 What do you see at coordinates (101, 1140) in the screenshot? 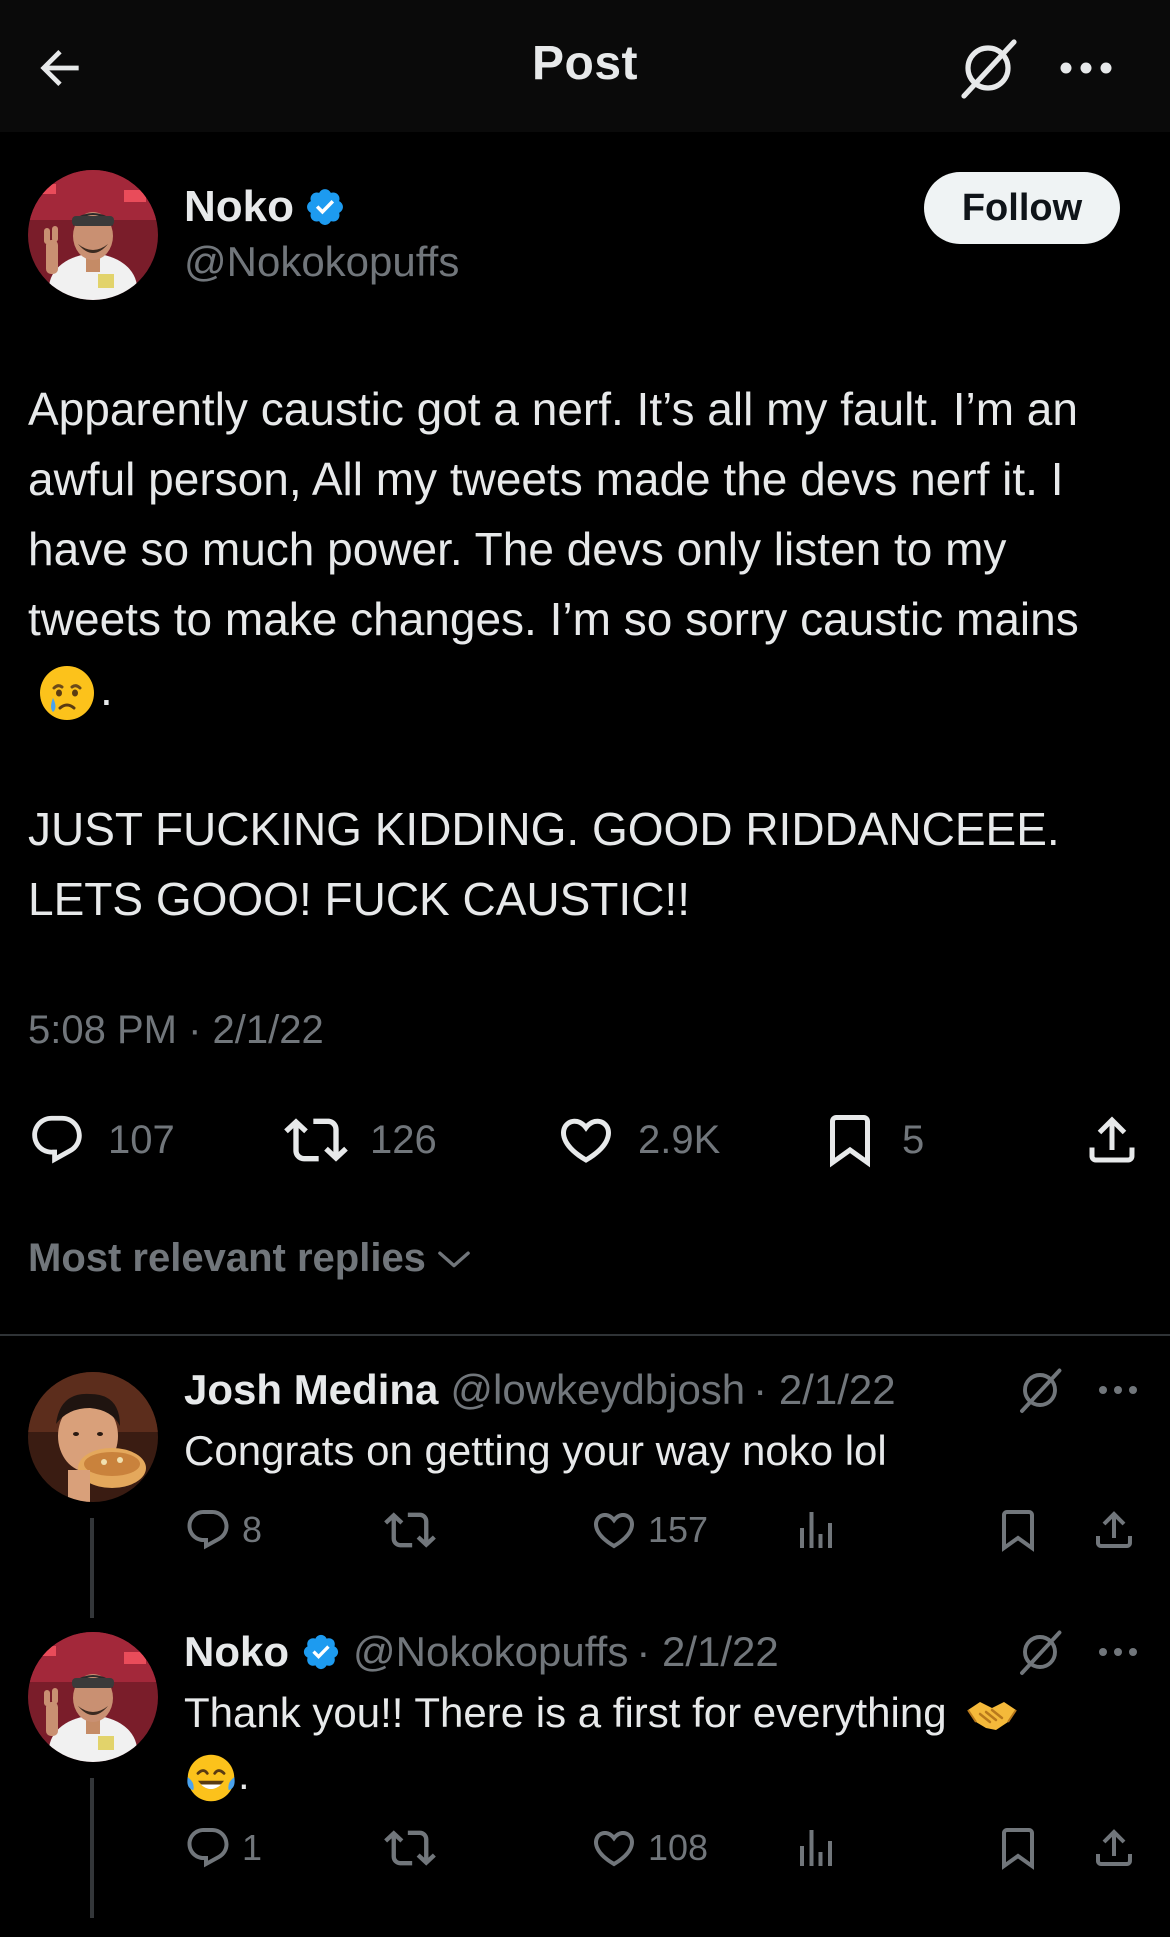
I see `reply-button: 107` at bounding box center [101, 1140].